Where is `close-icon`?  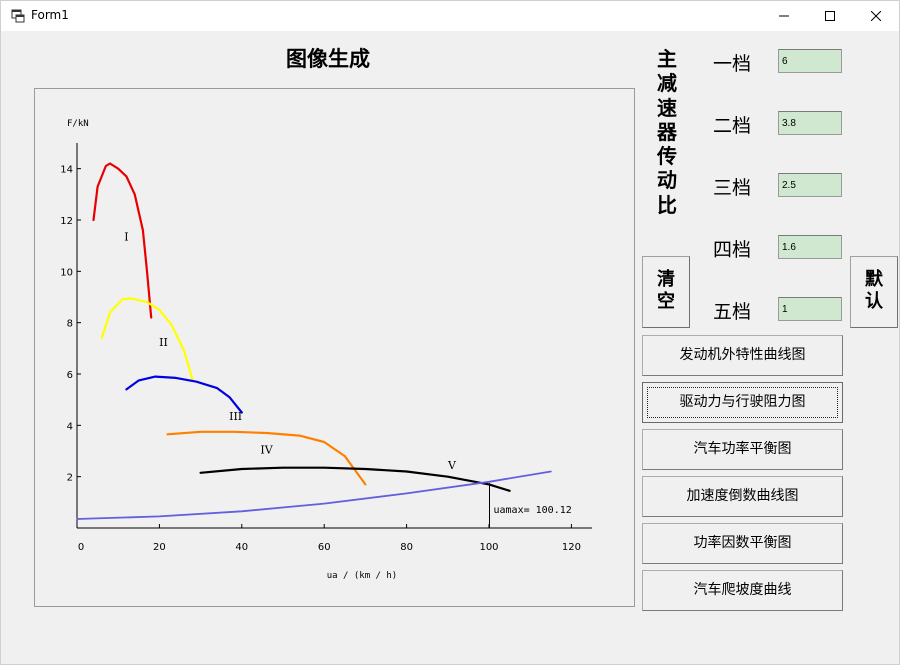 close-icon is located at coordinates (876, 16).